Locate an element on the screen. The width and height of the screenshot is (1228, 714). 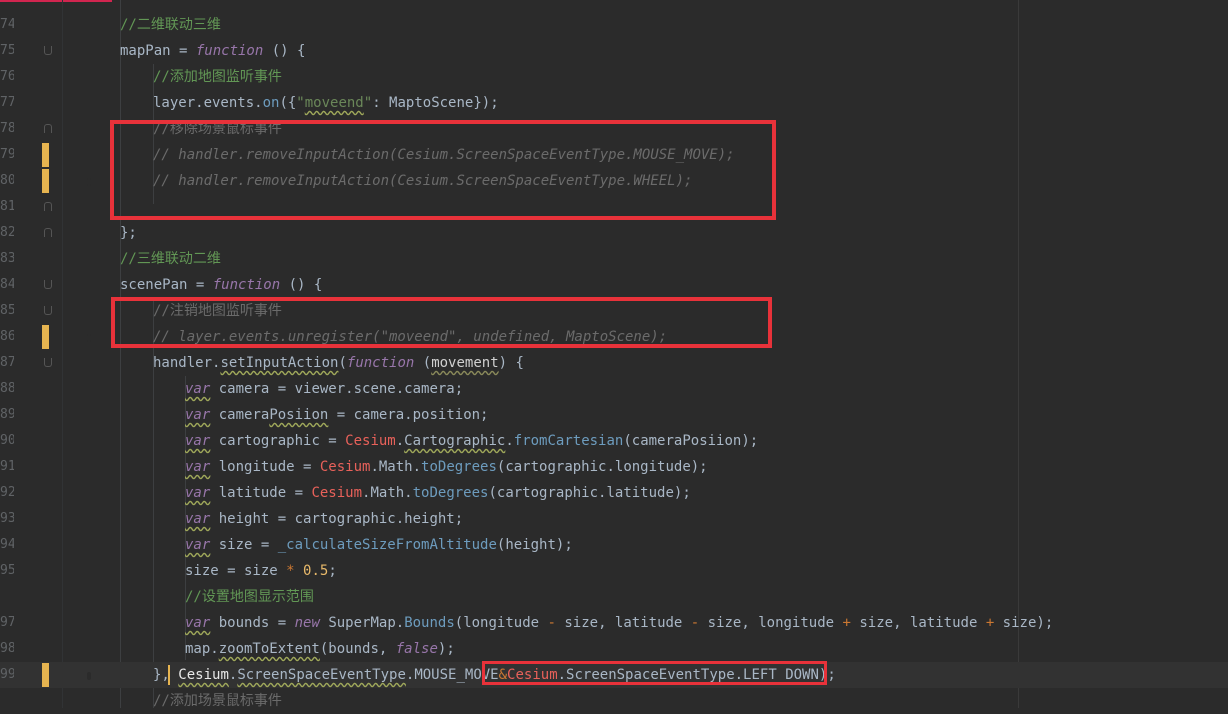
line-number: 77 is located at coordinates (7, 102).